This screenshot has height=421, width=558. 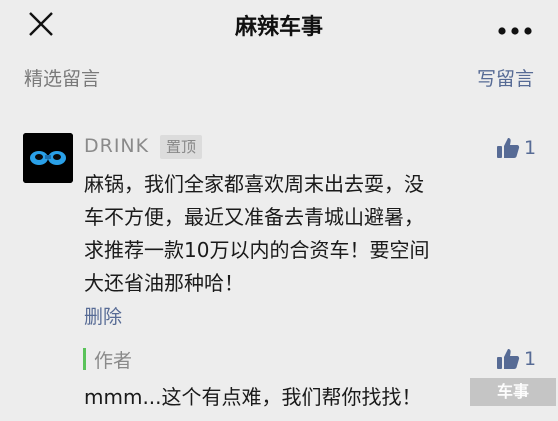 I want to click on comment-line: 求推荐一款10万以内的合资车！要空间, so click(x=257, y=250).